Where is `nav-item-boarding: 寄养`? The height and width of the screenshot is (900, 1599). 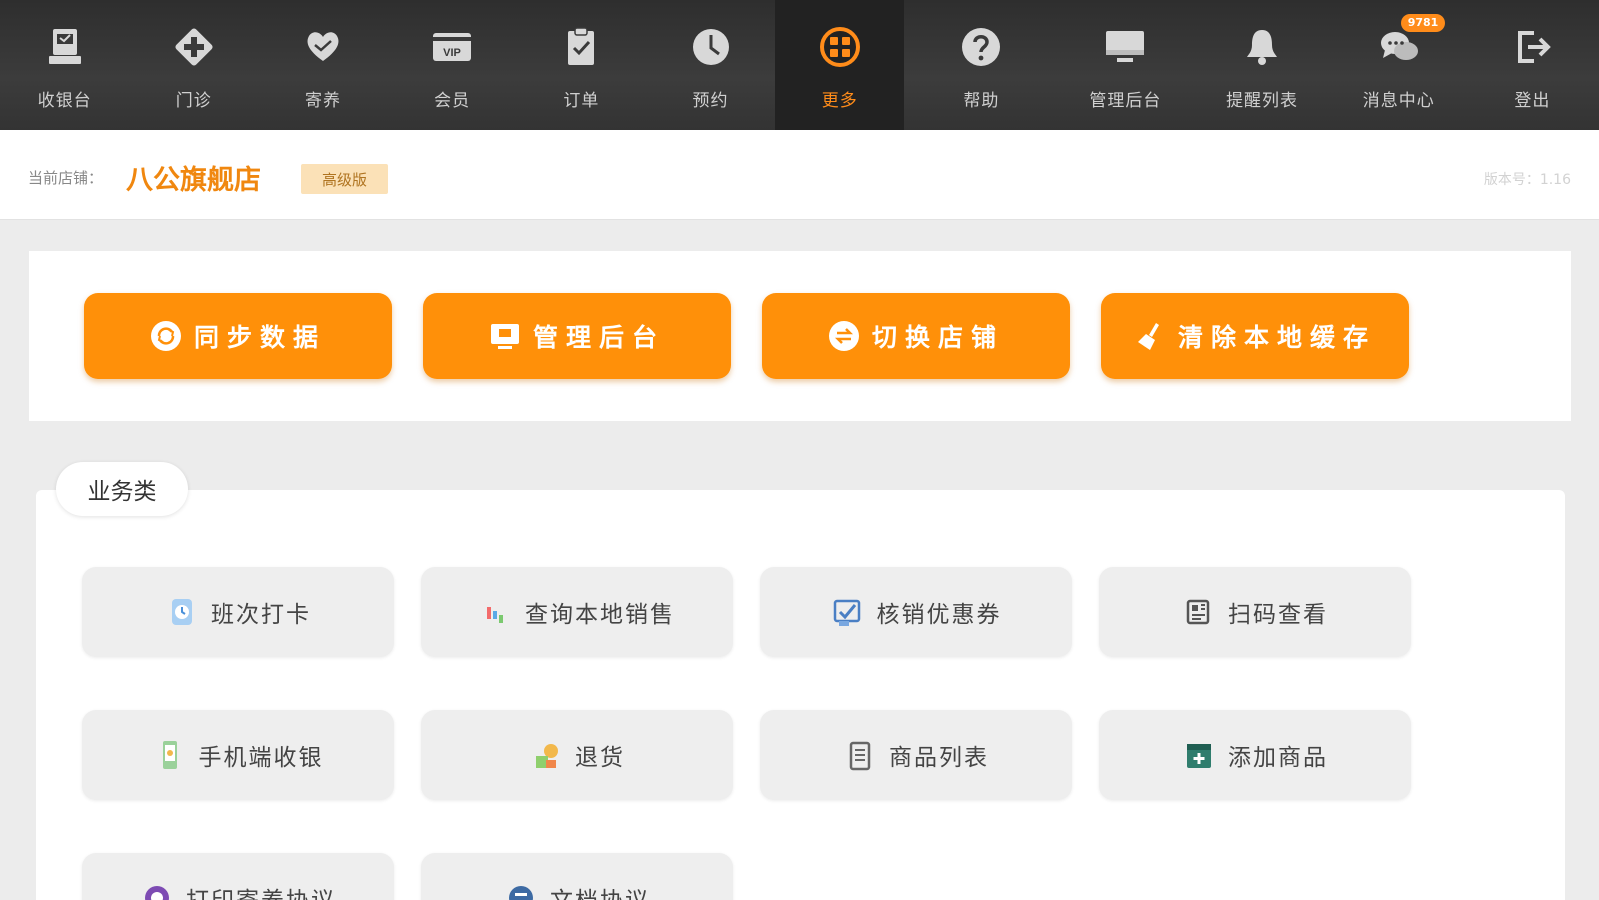 nav-item-boarding: 寄养 is located at coordinates (322, 65).